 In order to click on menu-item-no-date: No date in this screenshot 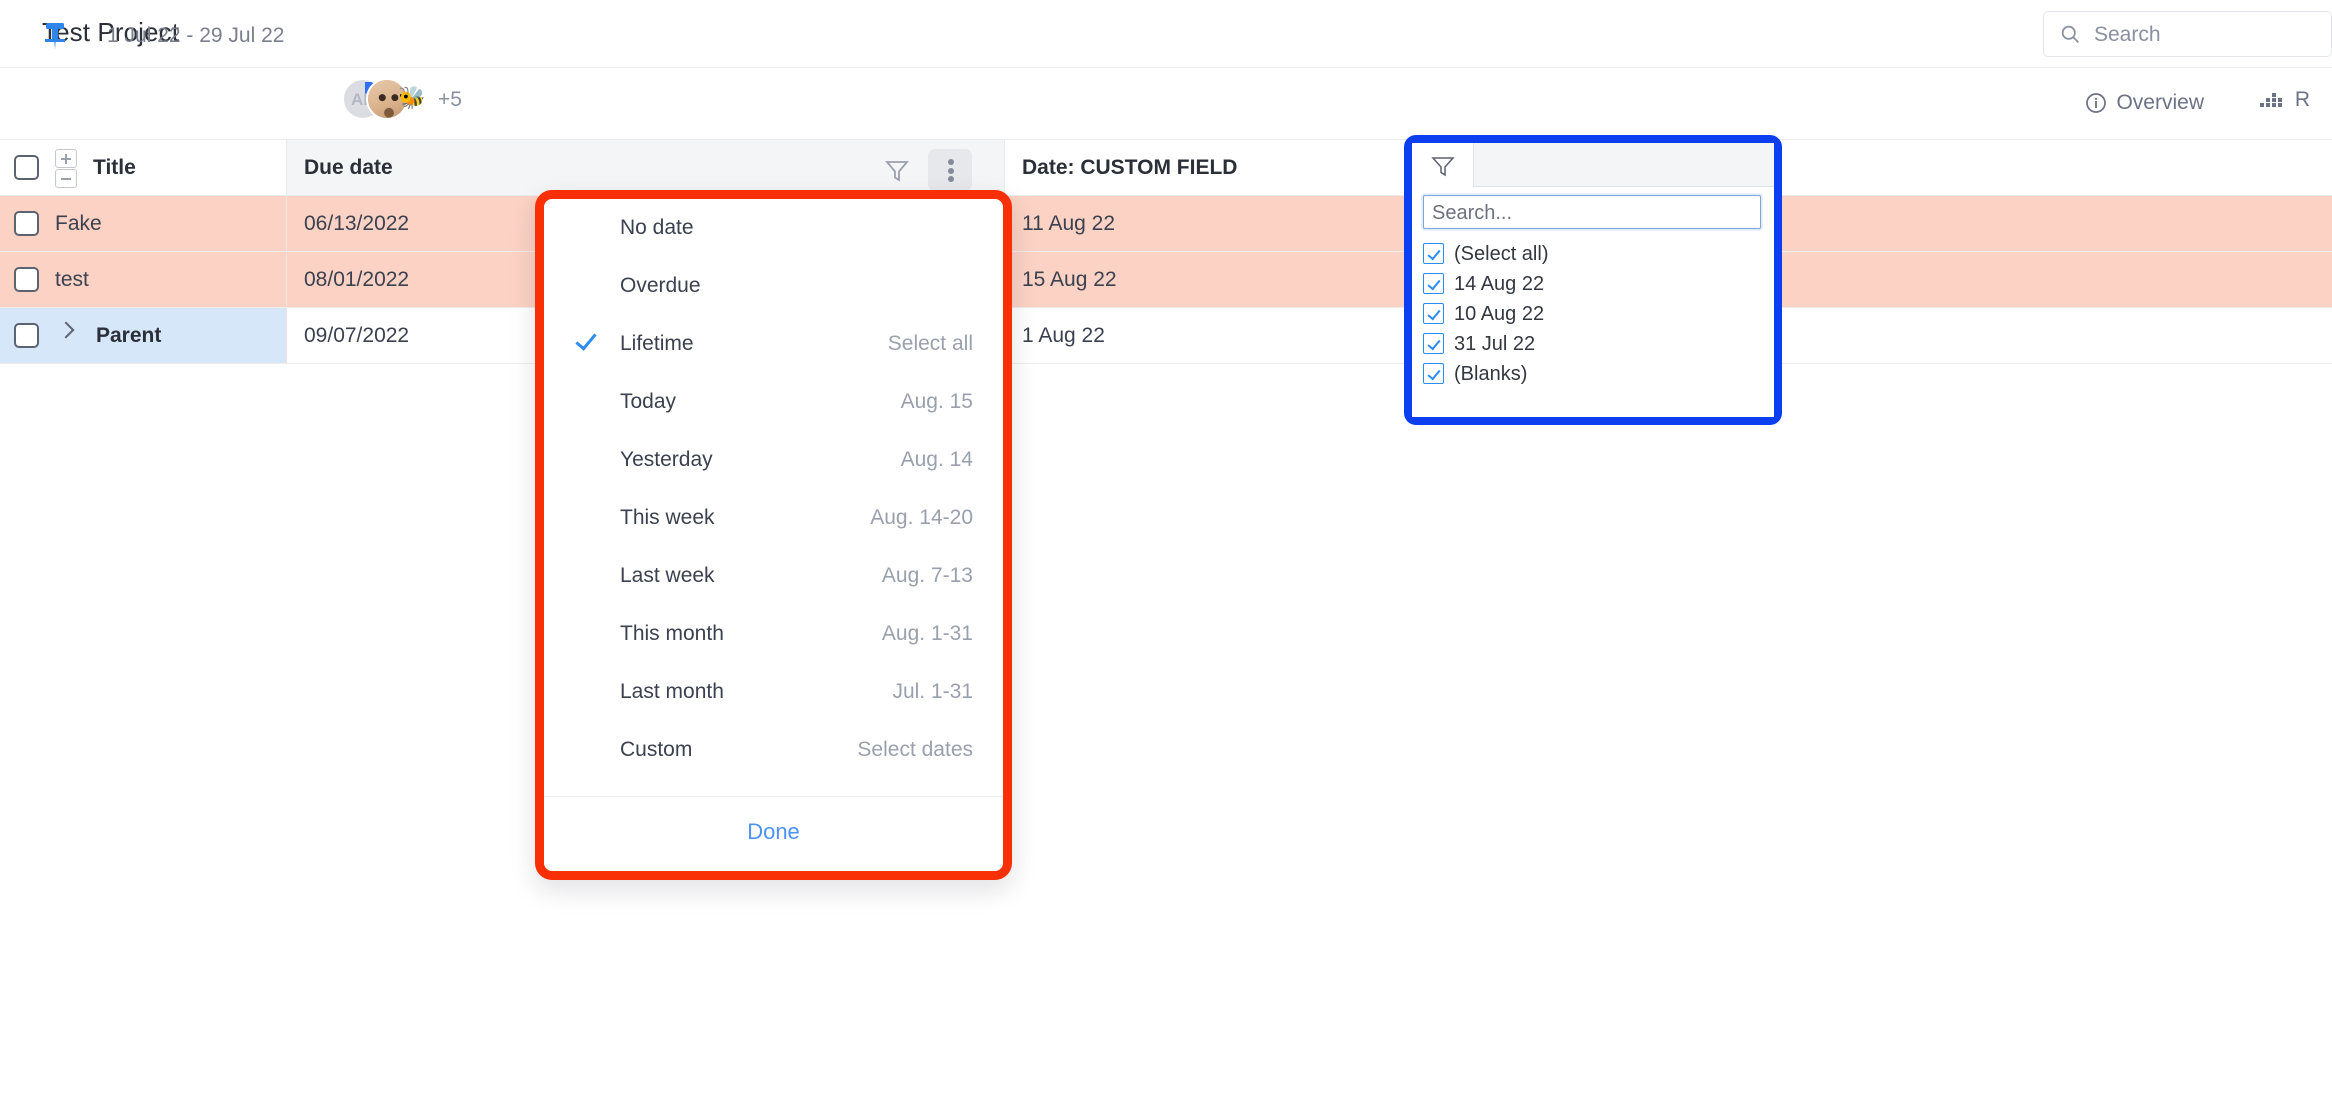, I will do `click(773, 228)`.